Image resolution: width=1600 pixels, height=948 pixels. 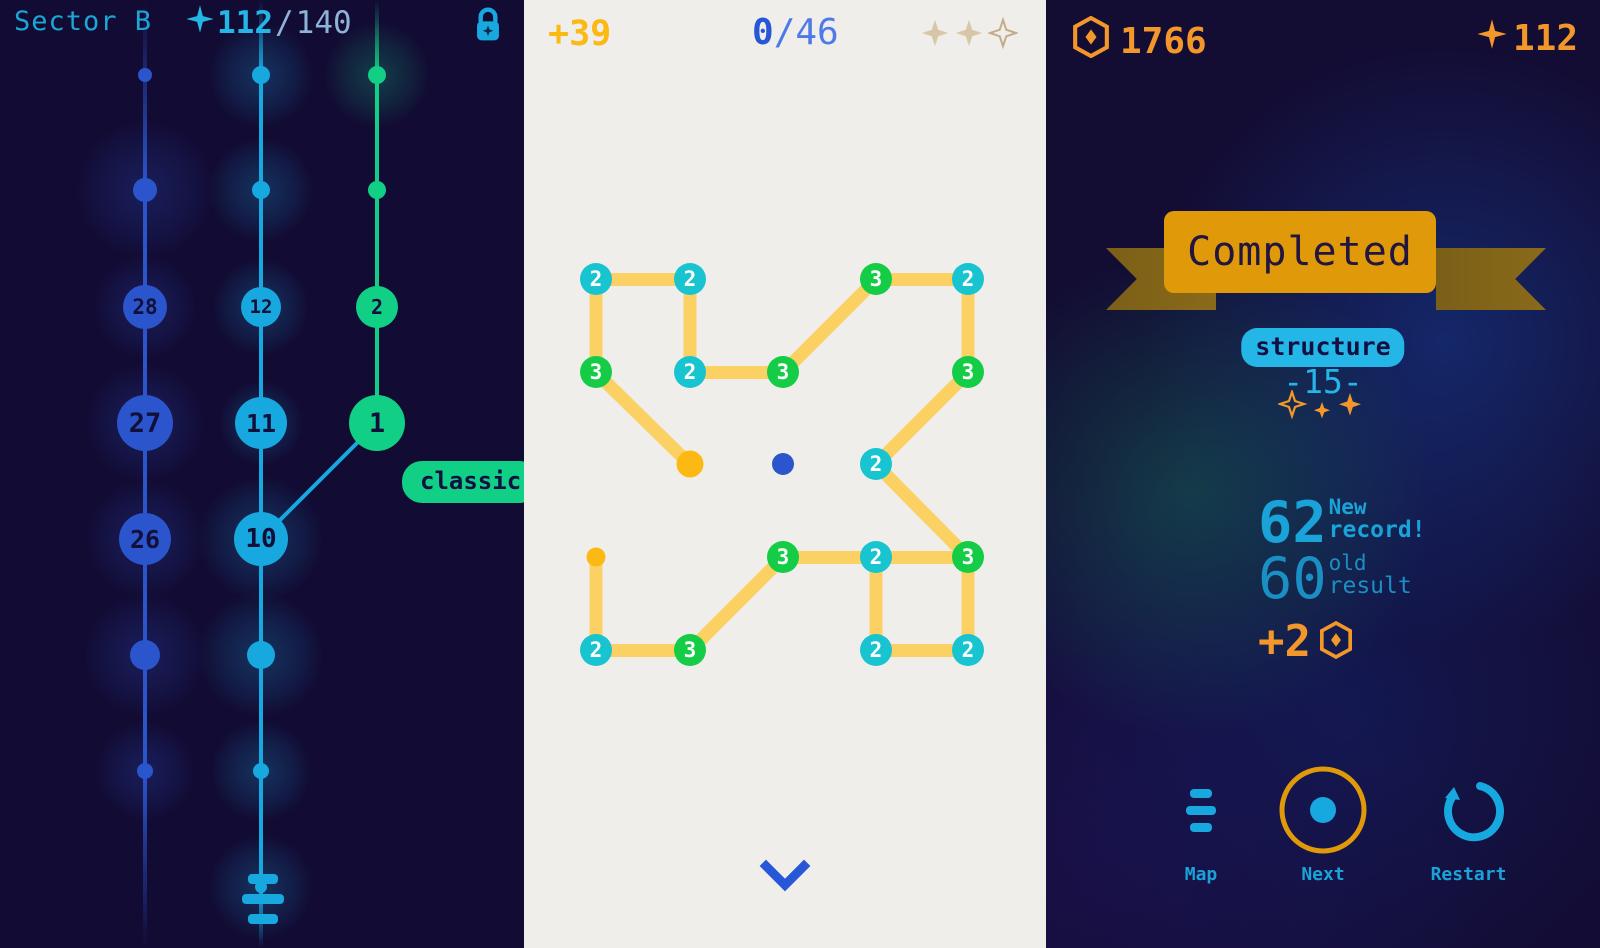 I want to click on old-label-line-2: result, so click(x=1370, y=586).